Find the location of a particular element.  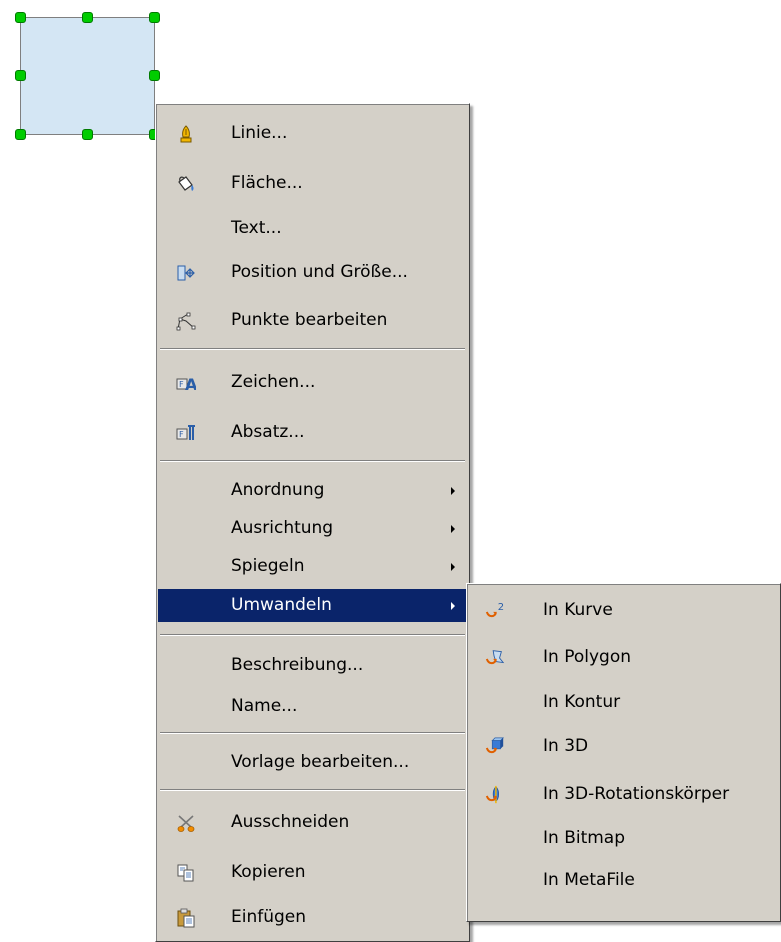

scissors-icon is located at coordinates (186, 823).